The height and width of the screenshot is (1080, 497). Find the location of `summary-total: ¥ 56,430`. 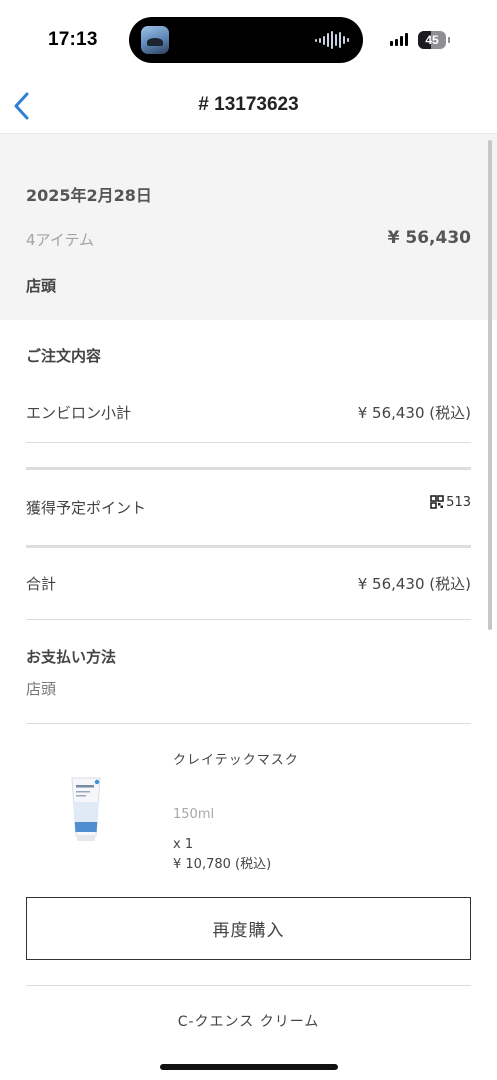

summary-total: ¥ 56,430 is located at coordinates (429, 238).